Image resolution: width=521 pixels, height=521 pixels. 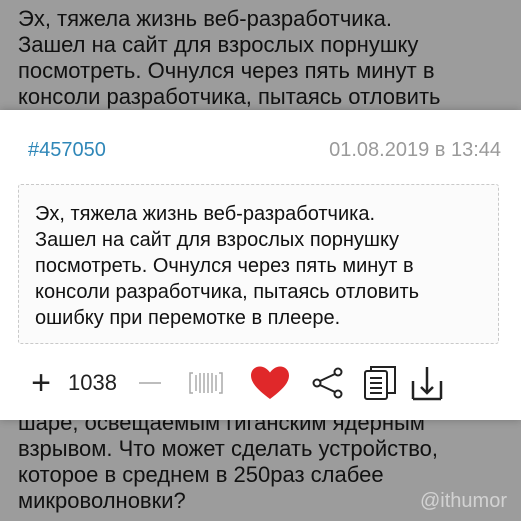 I want to click on post-id-link: #457050, so click(x=67, y=150).